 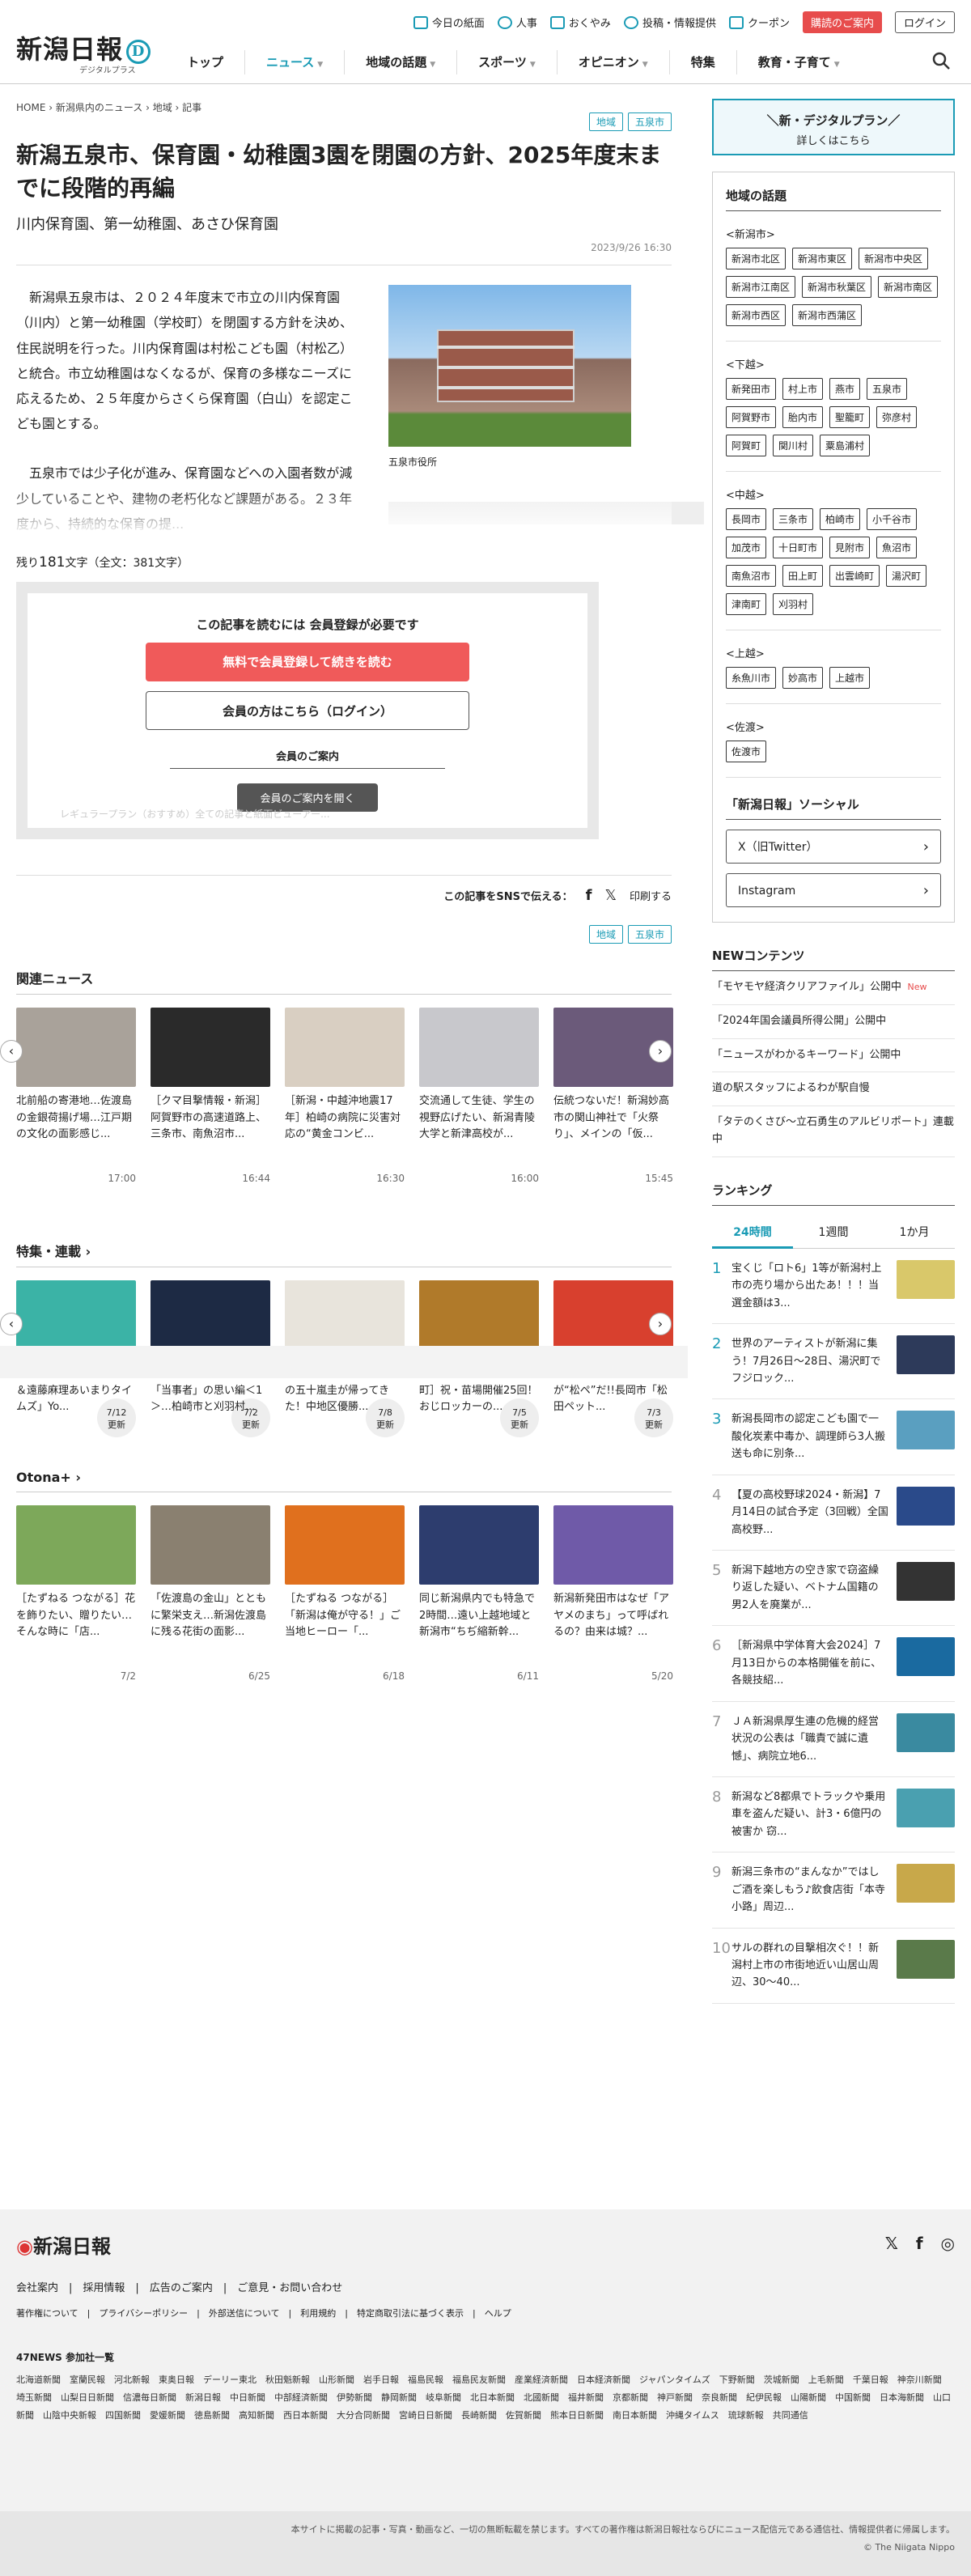 What do you see at coordinates (833, 988) in the screenshot?
I see `new-content-item: 「モヤモヤ経済クリアファイル」公開中 New` at bounding box center [833, 988].